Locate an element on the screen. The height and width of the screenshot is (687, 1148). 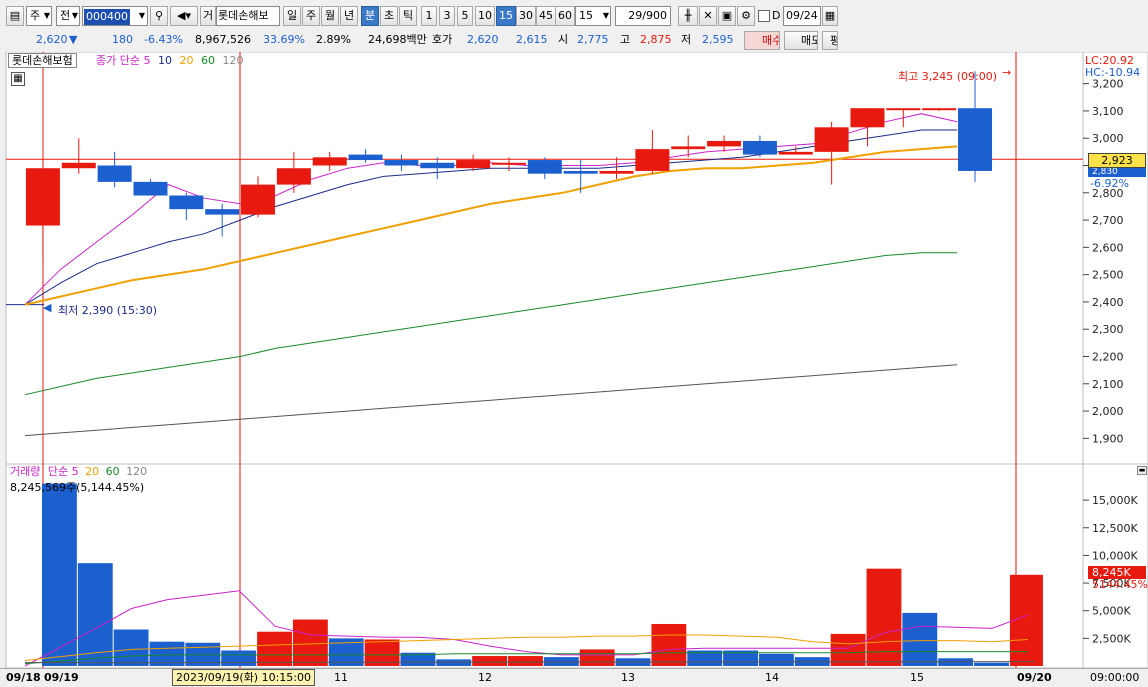
x-label: 14 is located at coordinates (772, 677).